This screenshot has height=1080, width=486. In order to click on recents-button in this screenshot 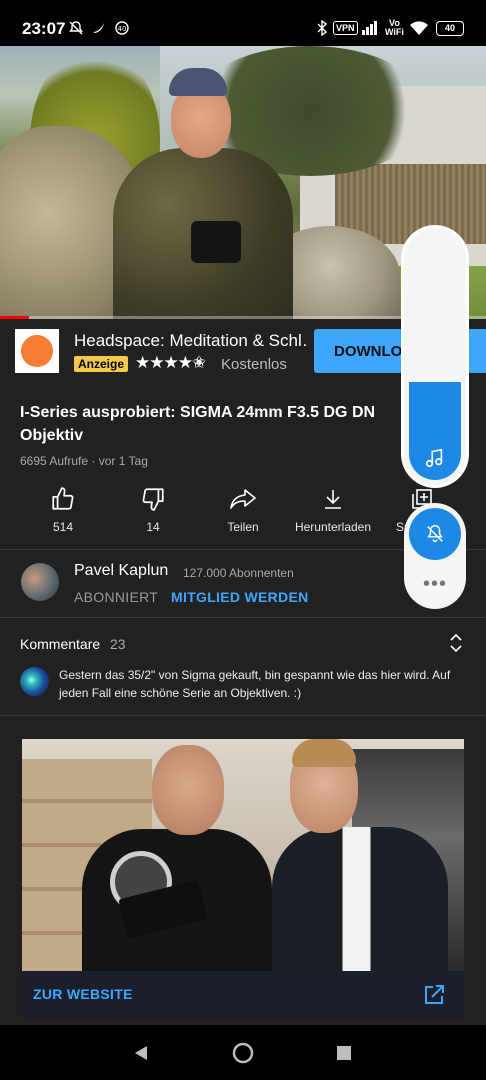, I will do `click(344, 1053)`.